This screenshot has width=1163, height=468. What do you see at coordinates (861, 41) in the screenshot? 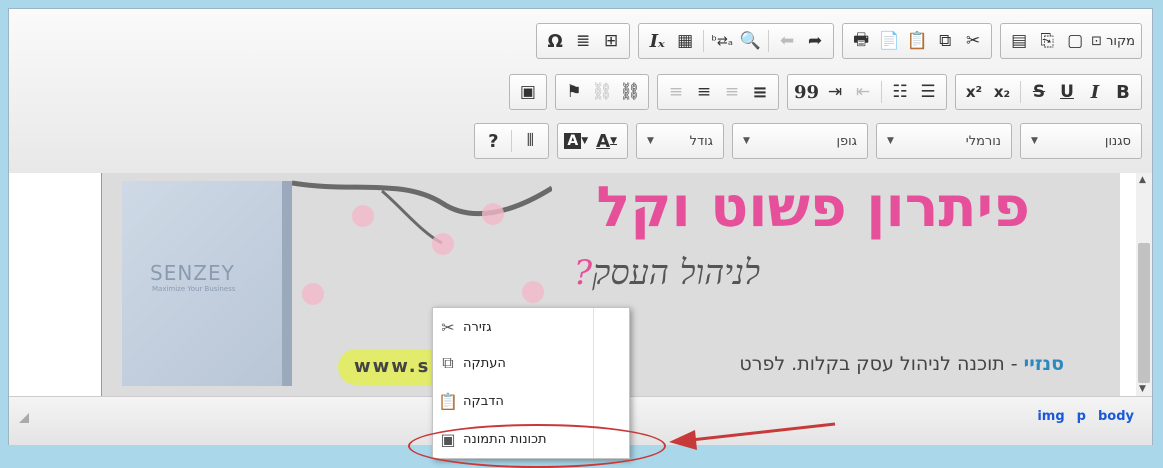
I see `print-button: 🖶` at bounding box center [861, 41].